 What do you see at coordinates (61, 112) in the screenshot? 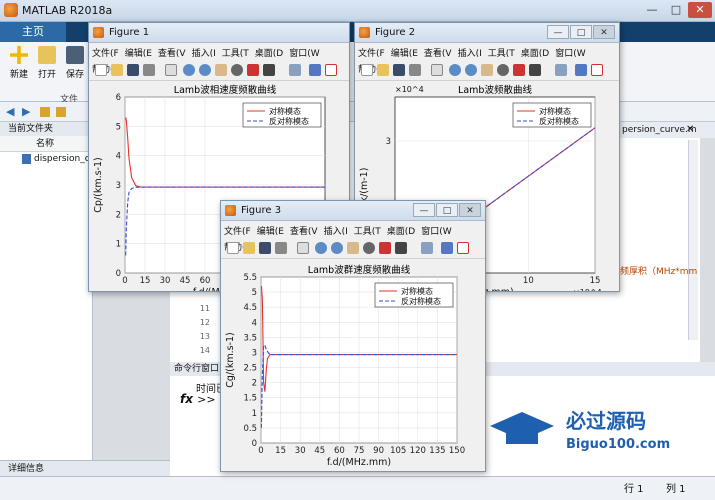
I see `browse-folder-icon` at bounding box center [61, 112].